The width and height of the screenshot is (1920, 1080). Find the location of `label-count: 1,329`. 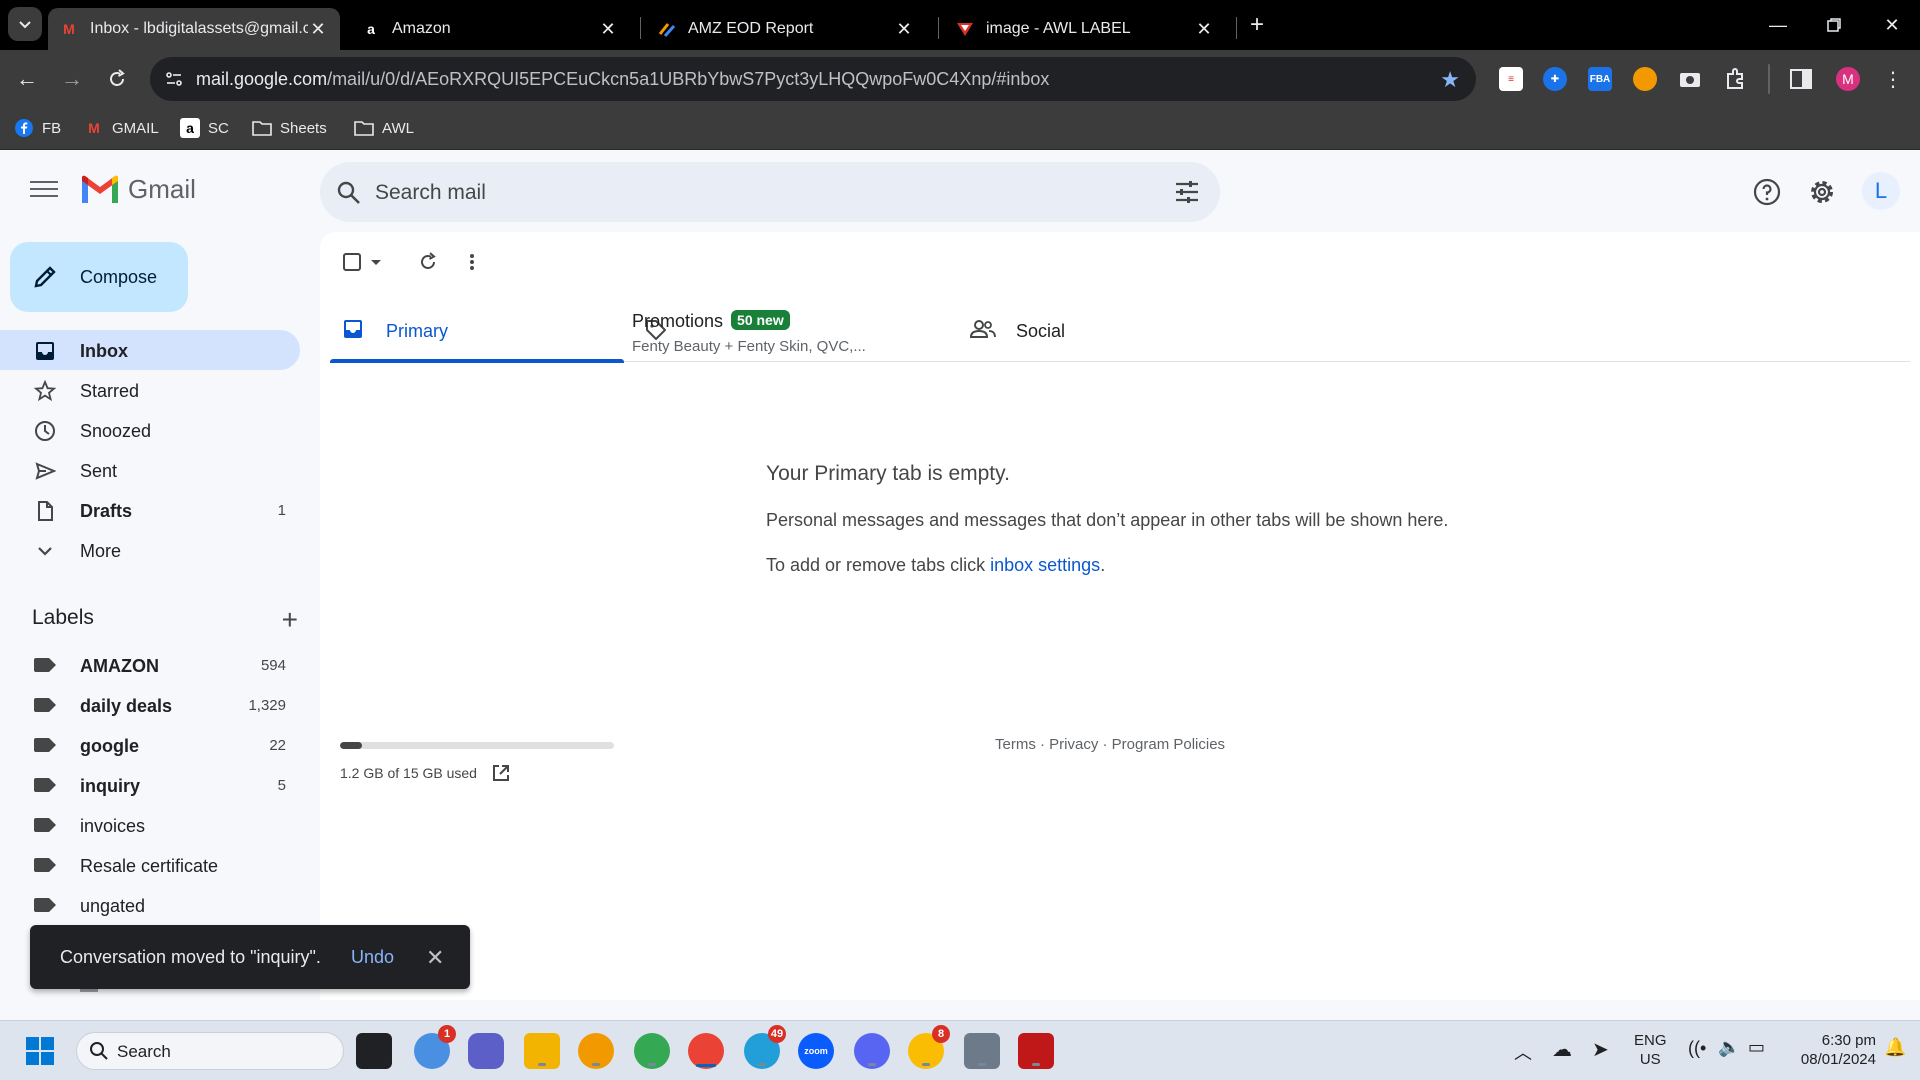

label-count: 1,329 is located at coordinates (267, 705).